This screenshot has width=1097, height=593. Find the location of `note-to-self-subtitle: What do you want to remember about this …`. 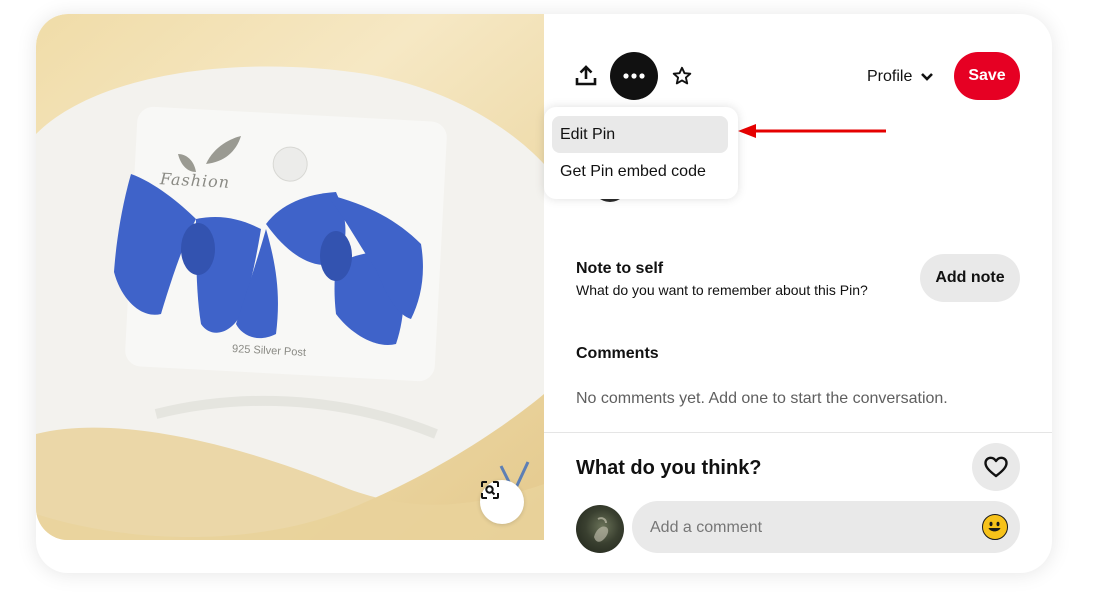

note-to-self-subtitle: What do you want to remember about this … is located at coordinates (722, 290).